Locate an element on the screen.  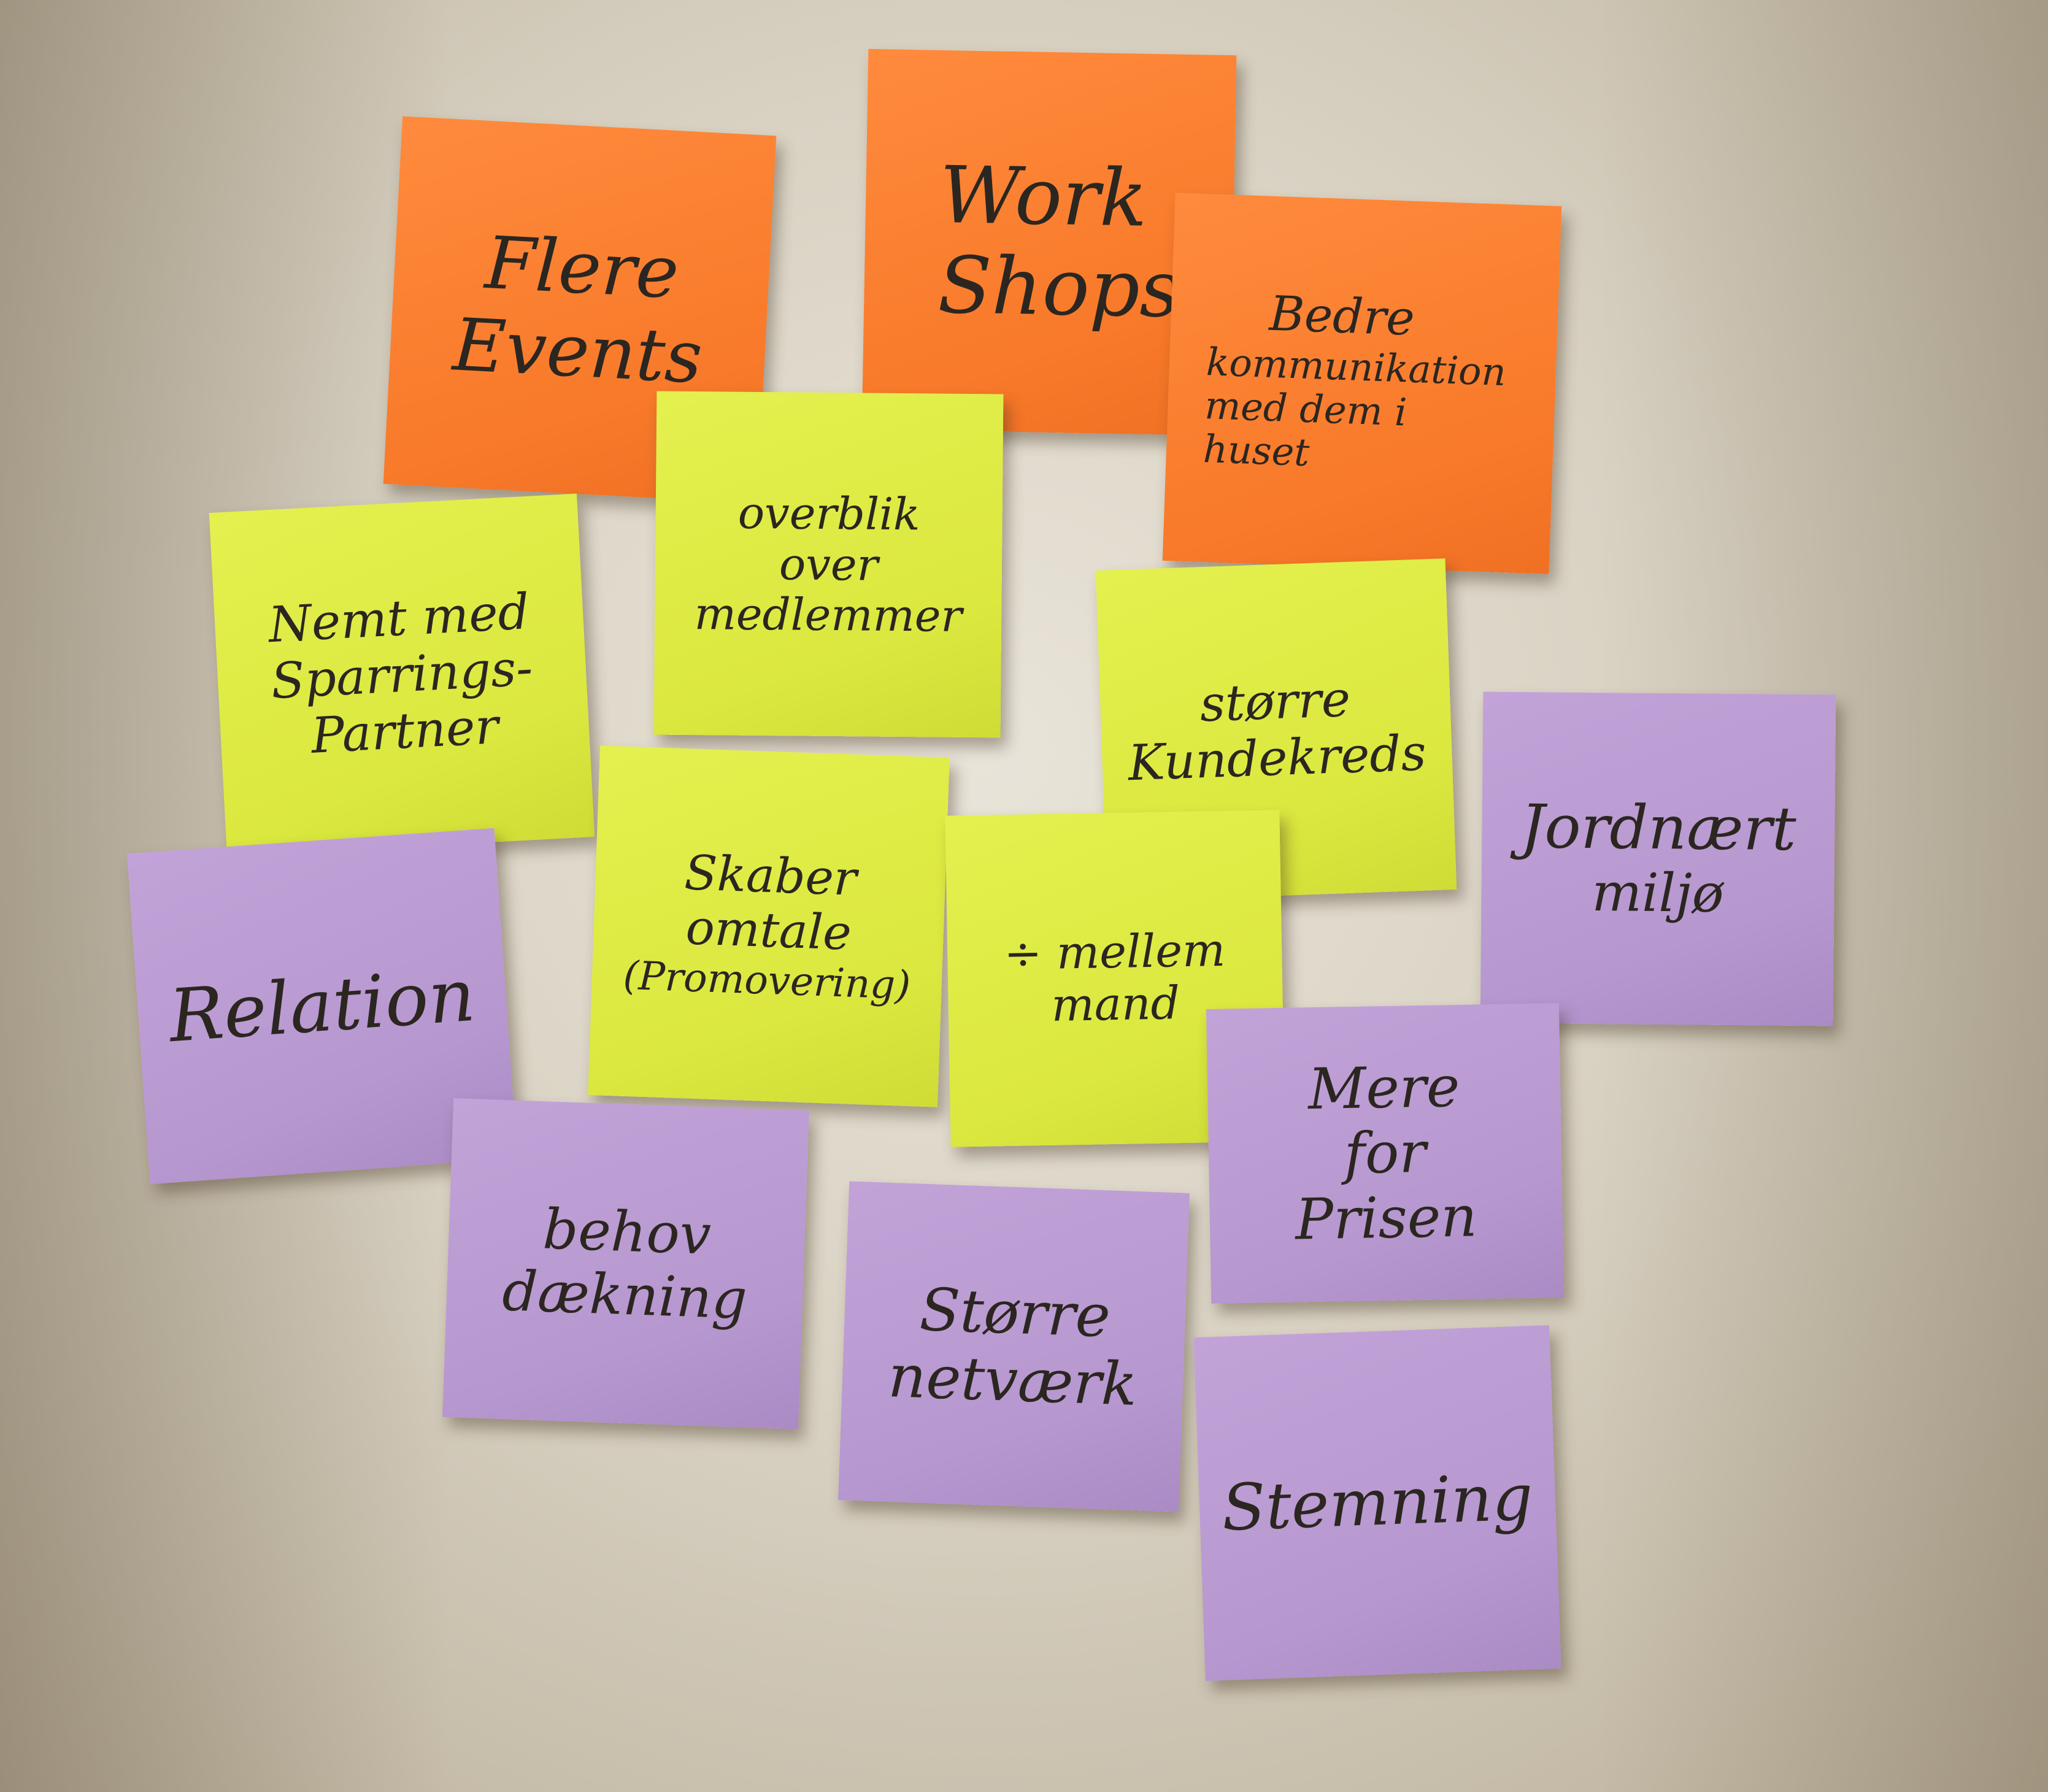
note-line: med dem i is located at coordinates (1306, 409).